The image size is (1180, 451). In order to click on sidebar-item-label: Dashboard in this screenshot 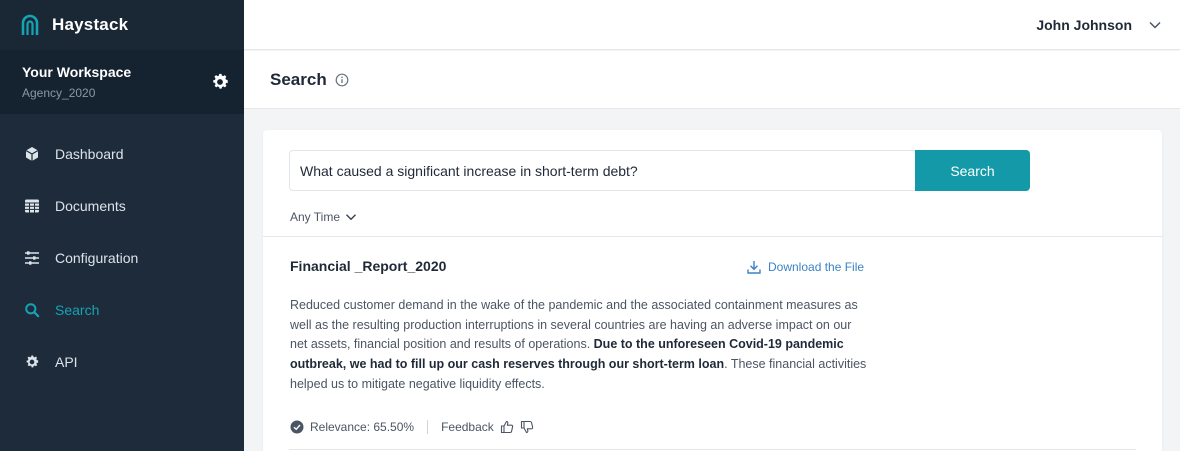, I will do `click(89, 154)`.